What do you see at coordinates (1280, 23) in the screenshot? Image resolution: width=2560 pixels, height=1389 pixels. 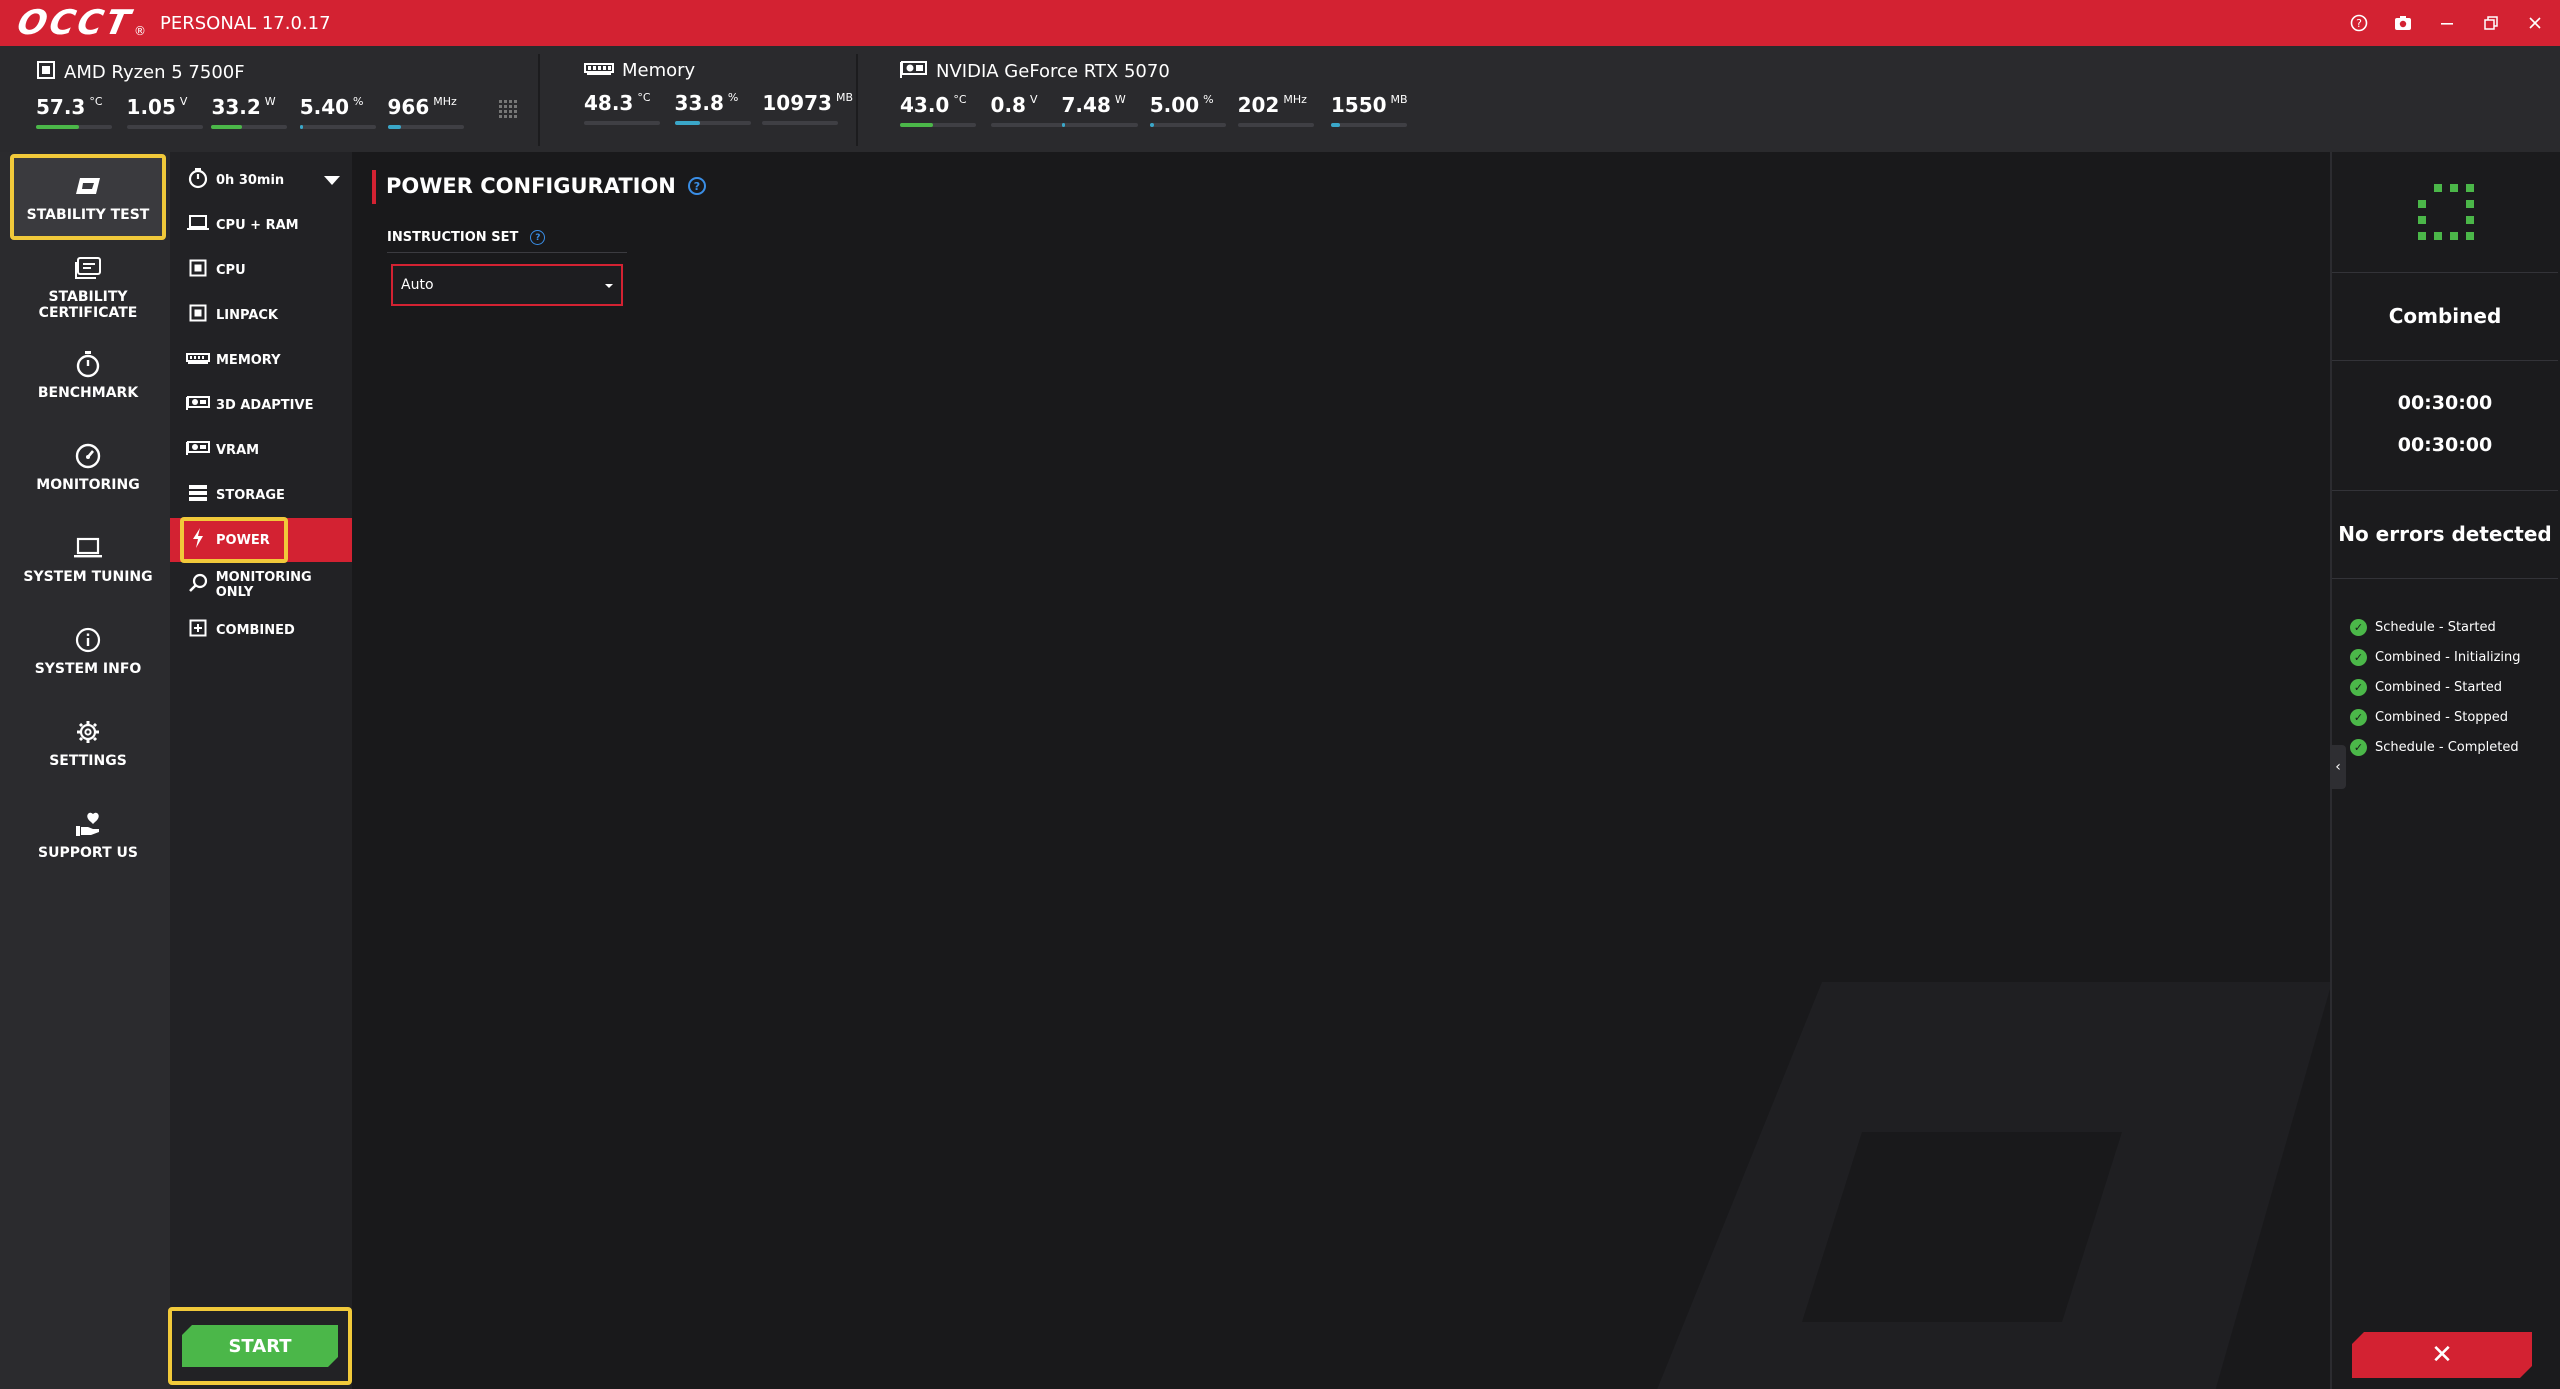 I see `title-bar: OCCT ® PERSONAL 17.0.17 ?` at bounding box center [1280, 23].